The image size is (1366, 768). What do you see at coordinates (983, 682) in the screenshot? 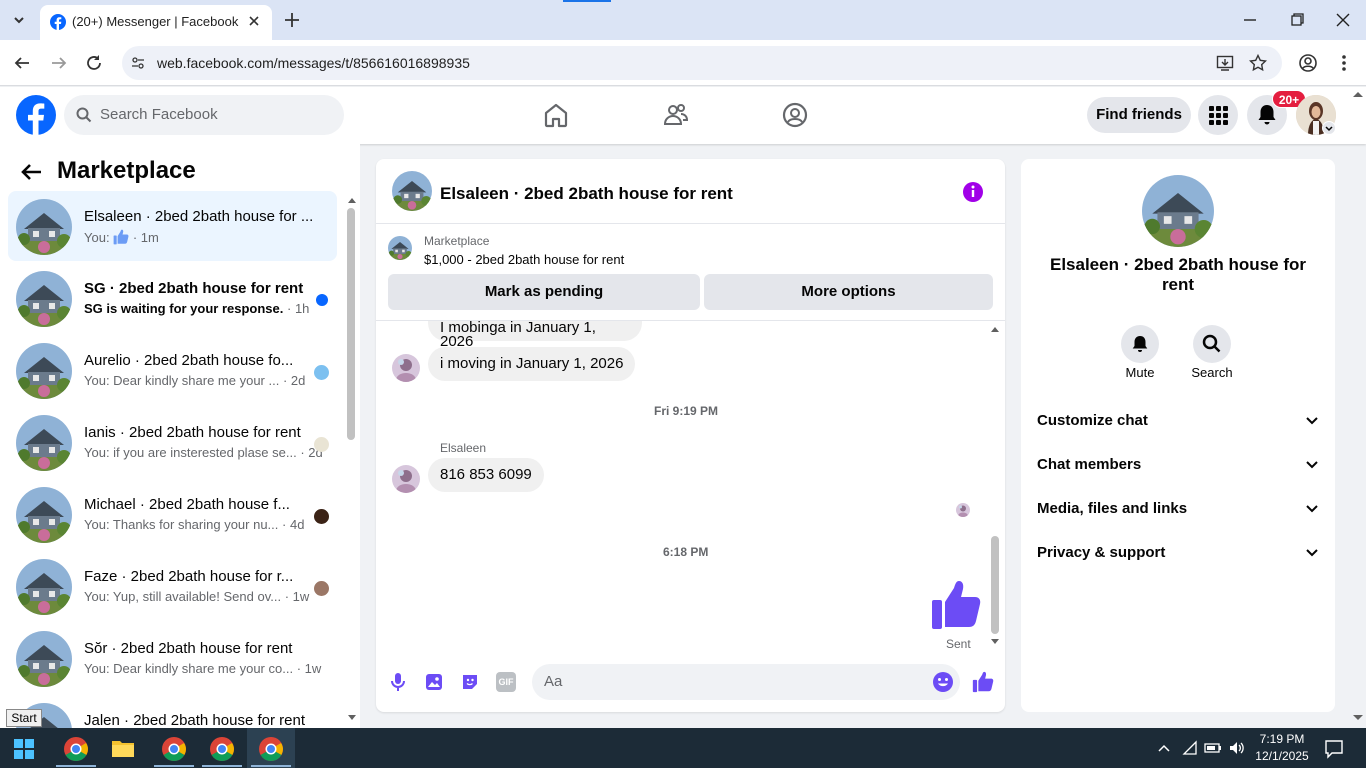
I see `thumbs-up-send-icon` at bounding box center [983, 682].